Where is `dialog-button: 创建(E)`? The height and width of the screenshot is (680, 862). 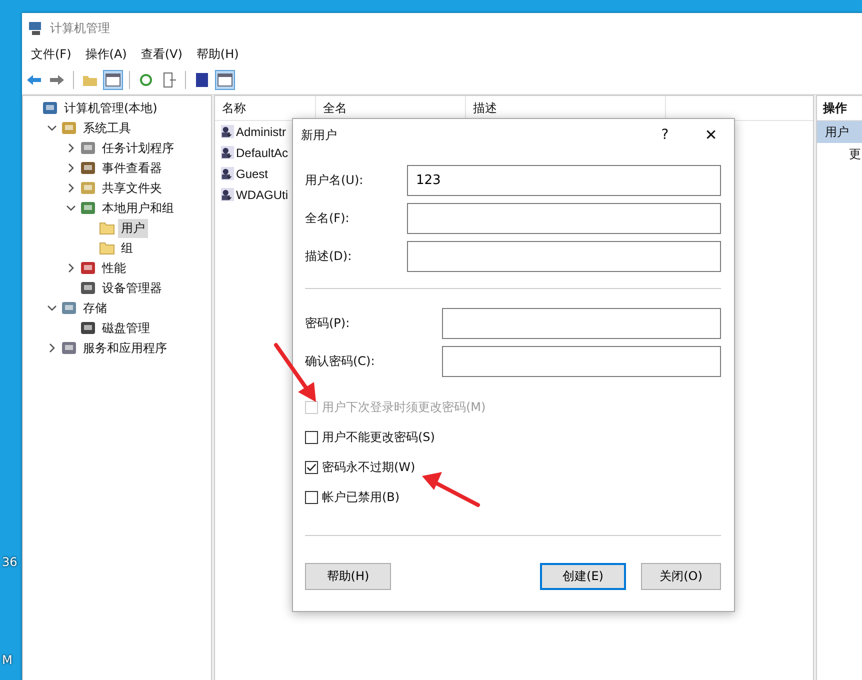
dialog-button: 创建(E) is located at coordinates (583, 576).